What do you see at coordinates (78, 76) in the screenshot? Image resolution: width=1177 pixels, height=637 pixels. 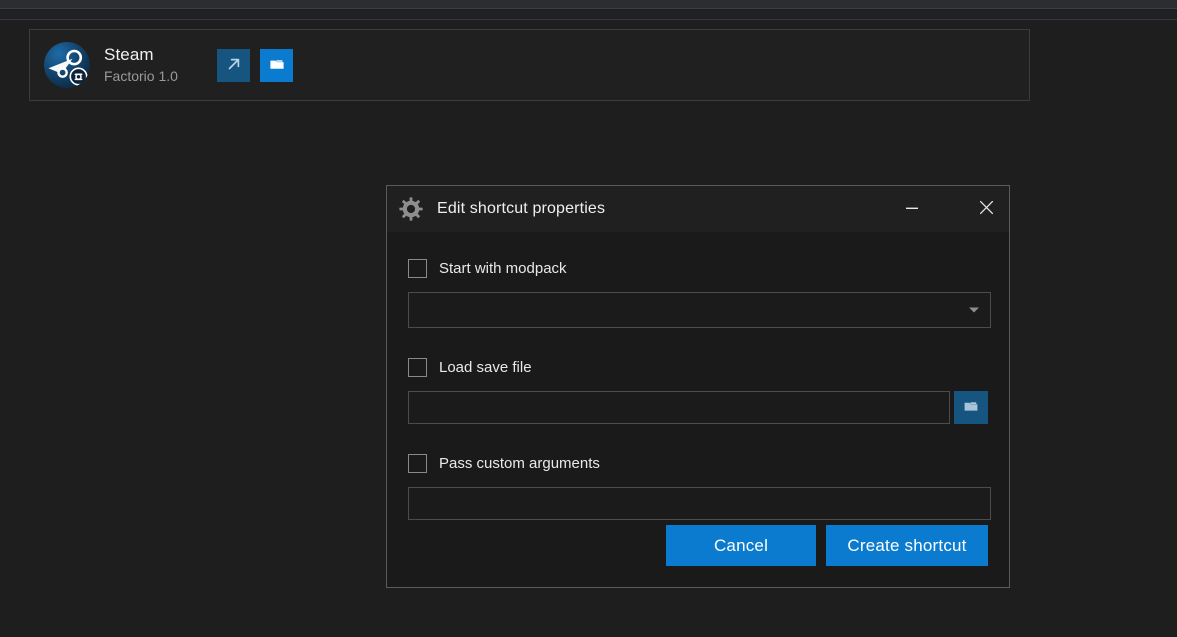 I see `link-badge-icon` at bounding box center [78, 76].